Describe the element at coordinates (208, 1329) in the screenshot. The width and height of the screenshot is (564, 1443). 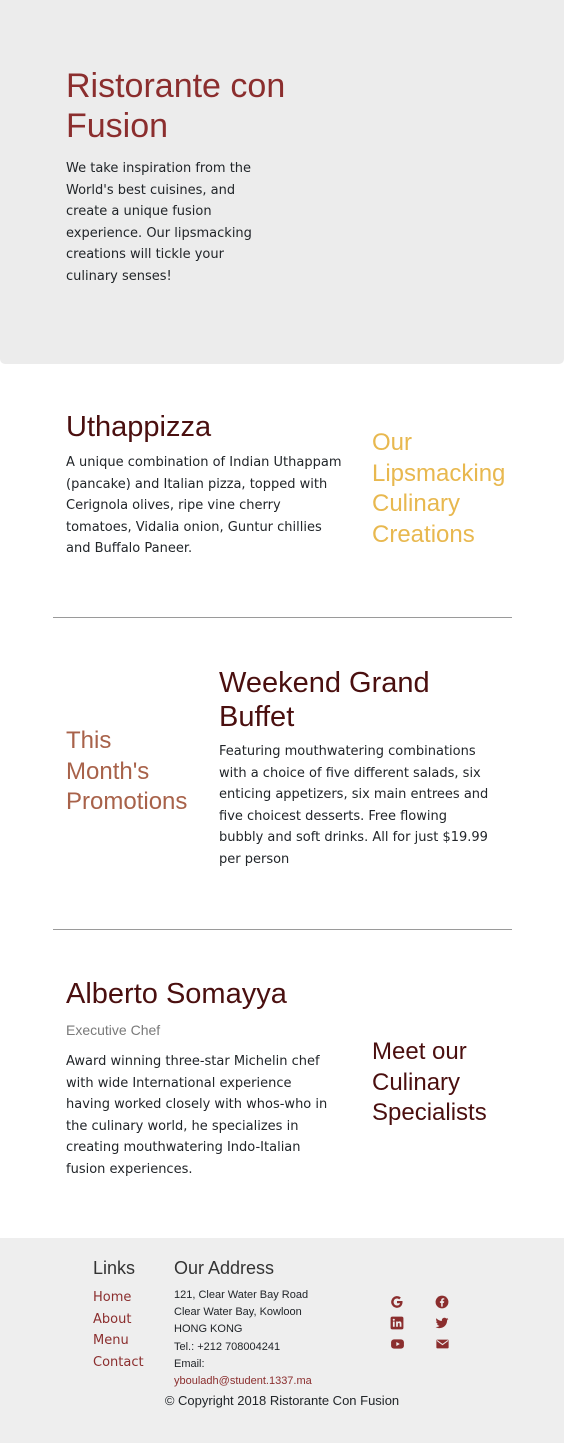
I see `address-line: HONG KONG` at that location.